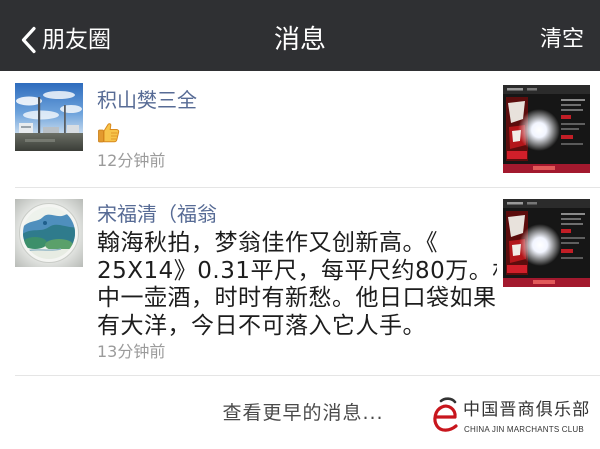 Image resolution: width=600 pixels, height=449 pixels. What do you see at coordinates (297, 298) in the screenshot?
I see `comment-line: 中一壶酒，时时有新愁。他日口袋如果` at bounding box center [297, 298].